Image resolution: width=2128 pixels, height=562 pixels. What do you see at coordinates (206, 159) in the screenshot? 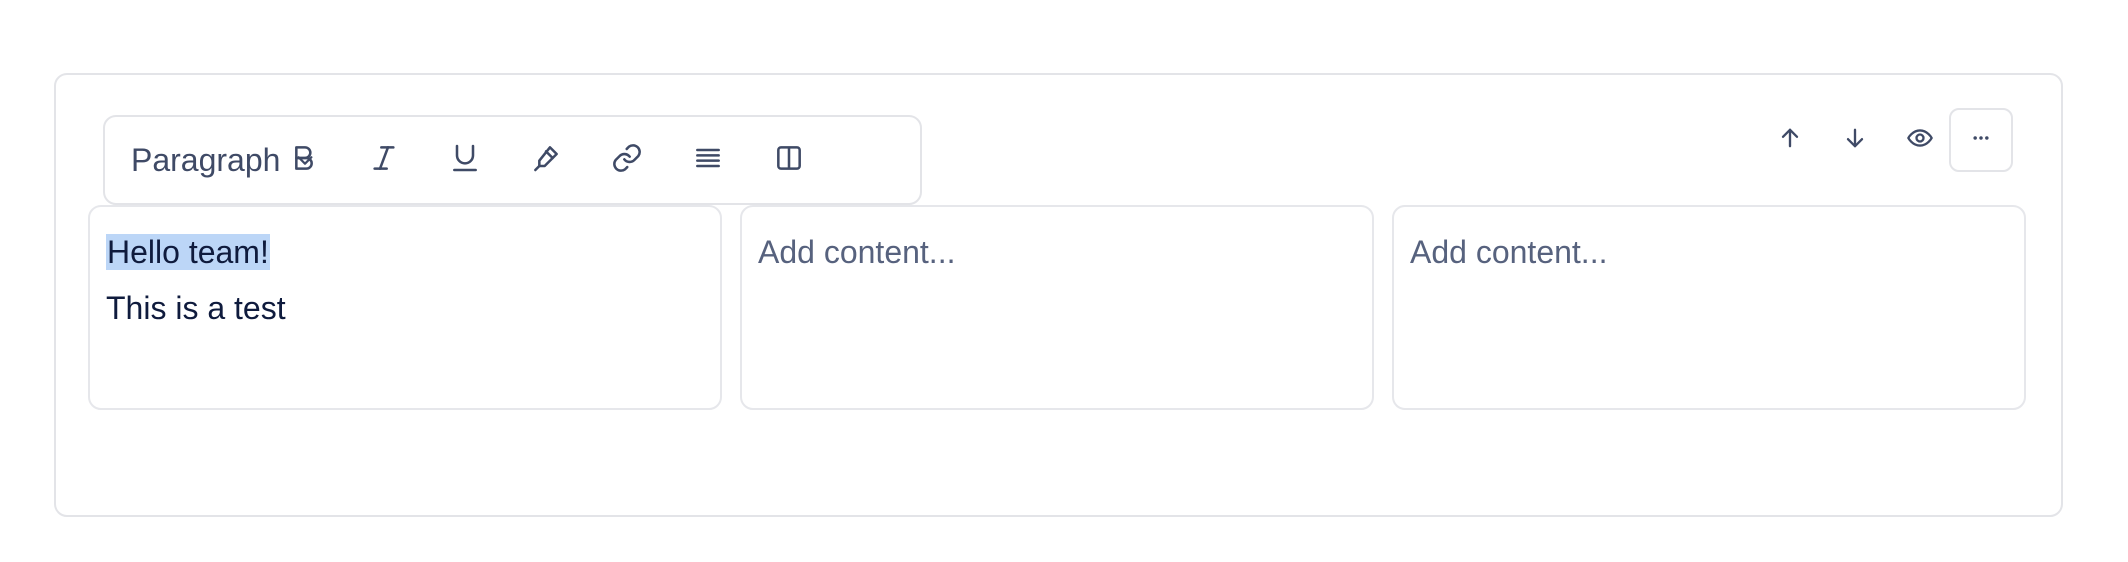
I see `block-type-label: Paragraph` at bounding box center [206, 159].